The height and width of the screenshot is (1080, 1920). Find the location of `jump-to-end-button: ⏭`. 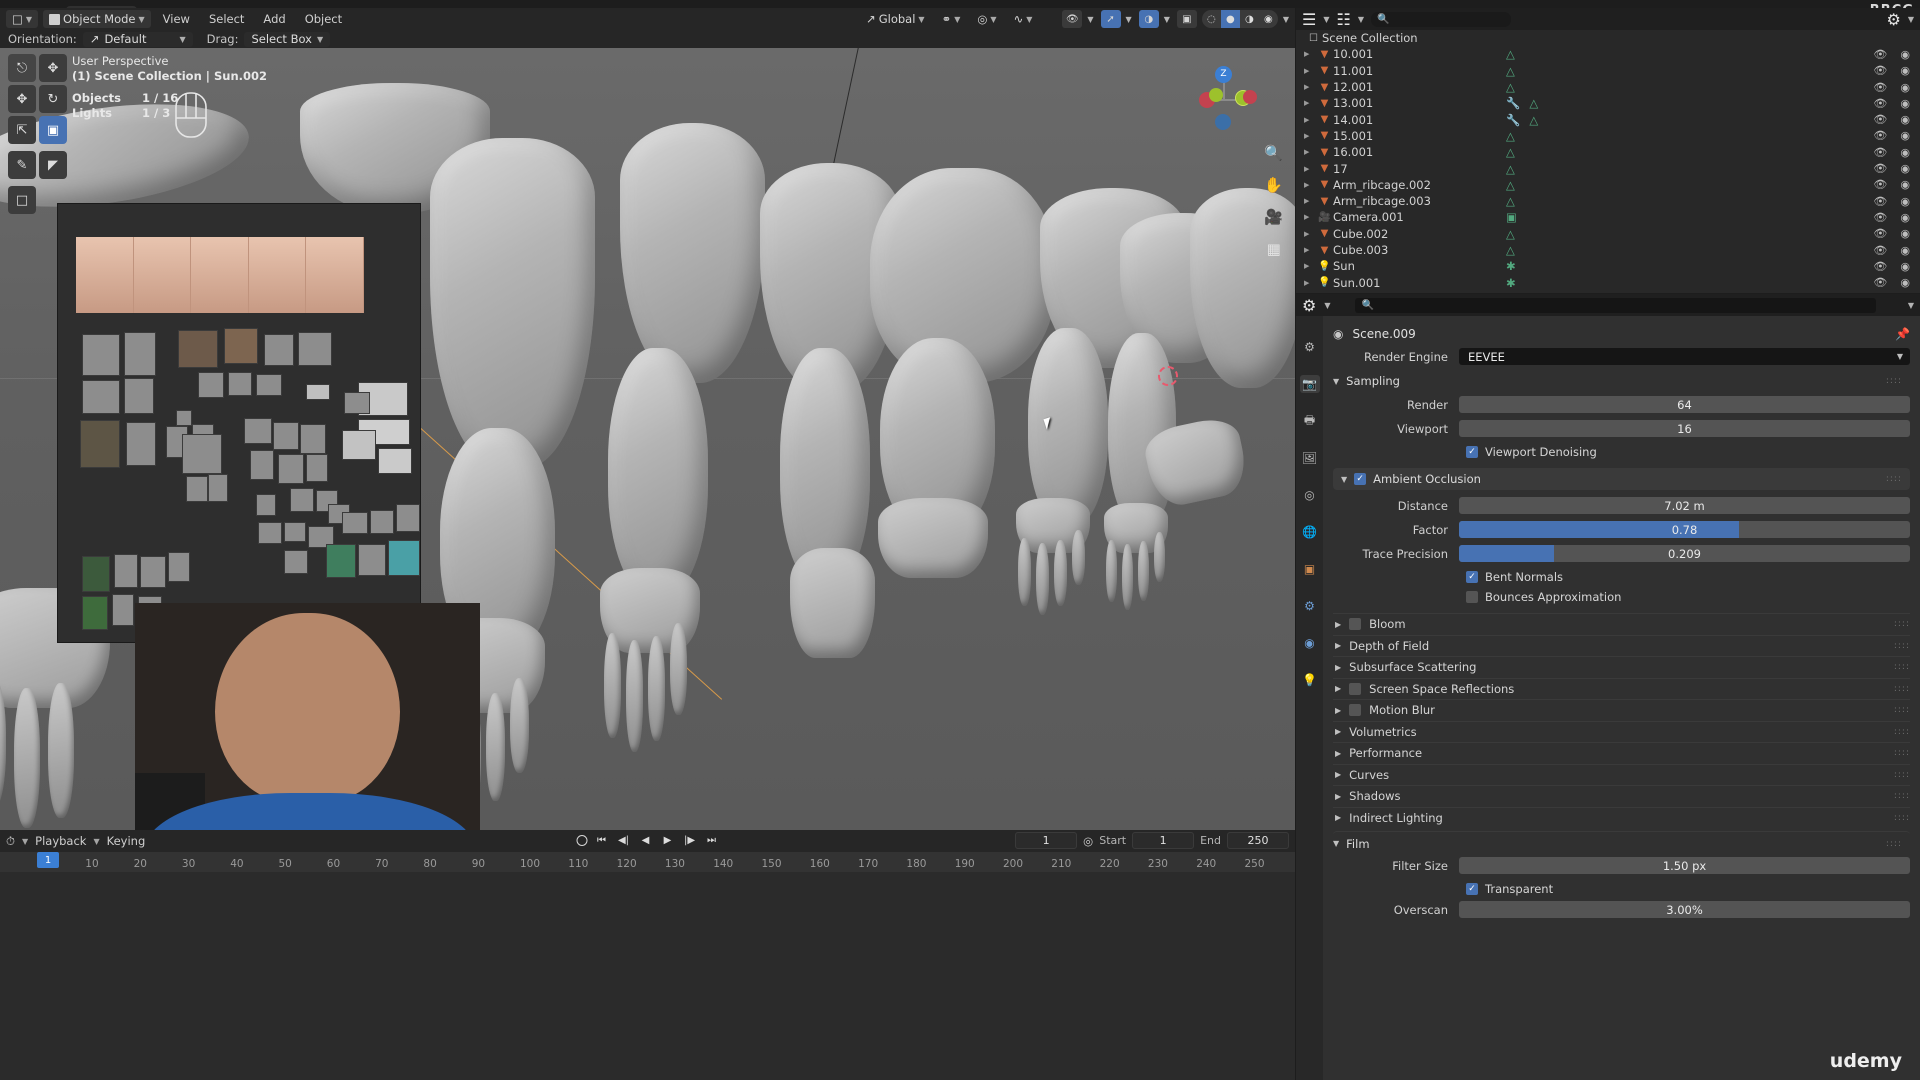

jump-to-end-button: ⏭ is located at coordinates (711, 840).